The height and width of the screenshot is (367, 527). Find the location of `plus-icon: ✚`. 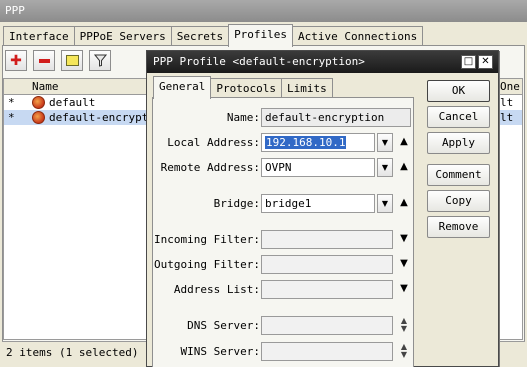

plus-icon: ✚ is located at coordinates (16, 60).